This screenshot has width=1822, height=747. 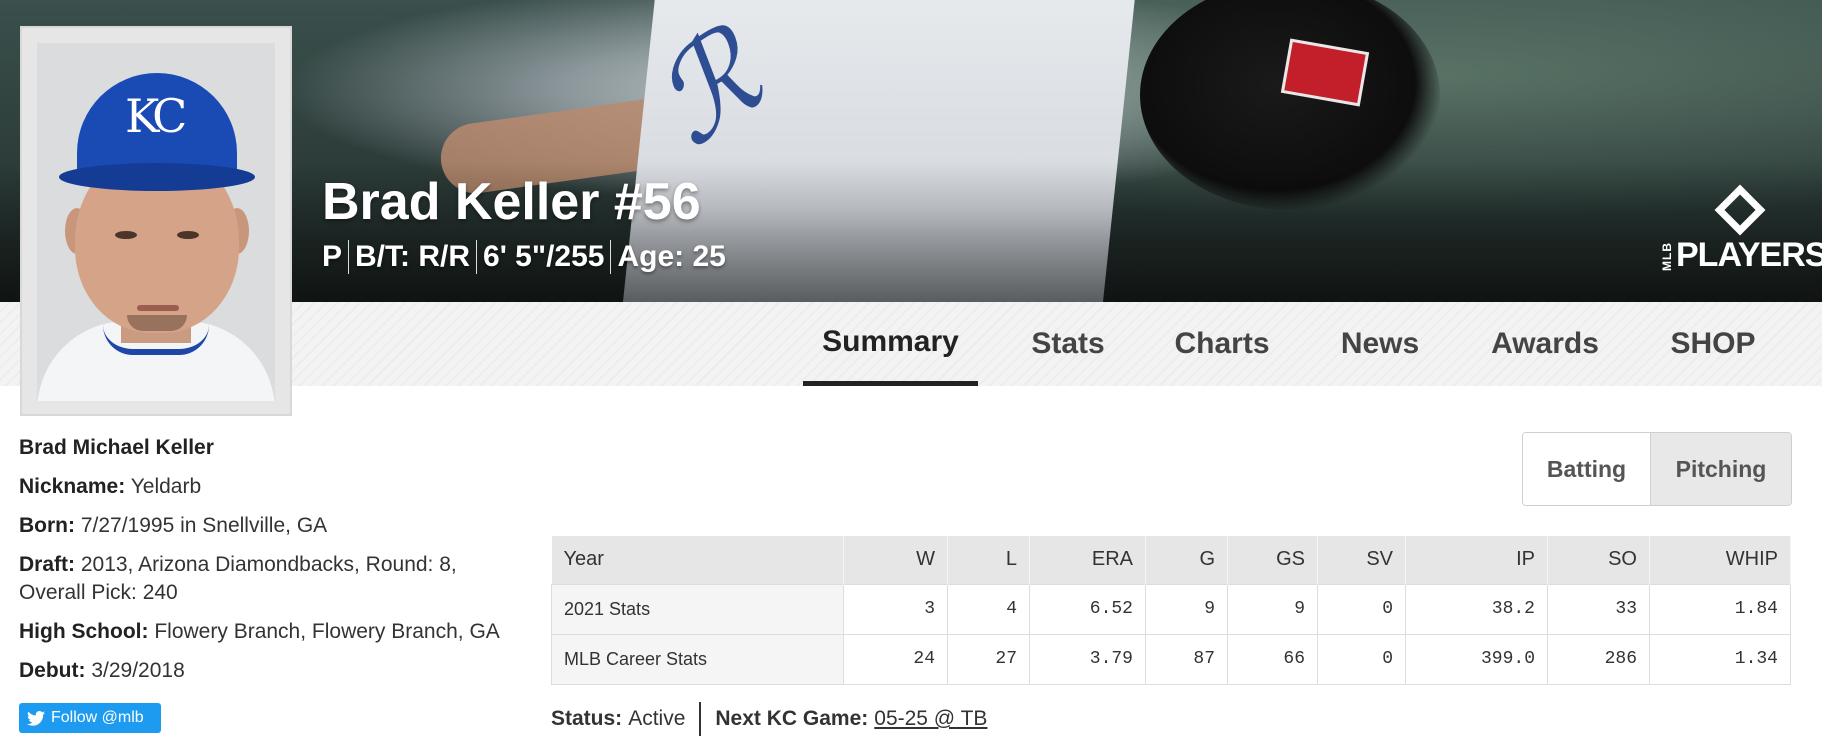 What do you see at coordinates (156, 116) in the screenshot?
I see `kc-cap-logo: KC` at bounding box center [156, 116].